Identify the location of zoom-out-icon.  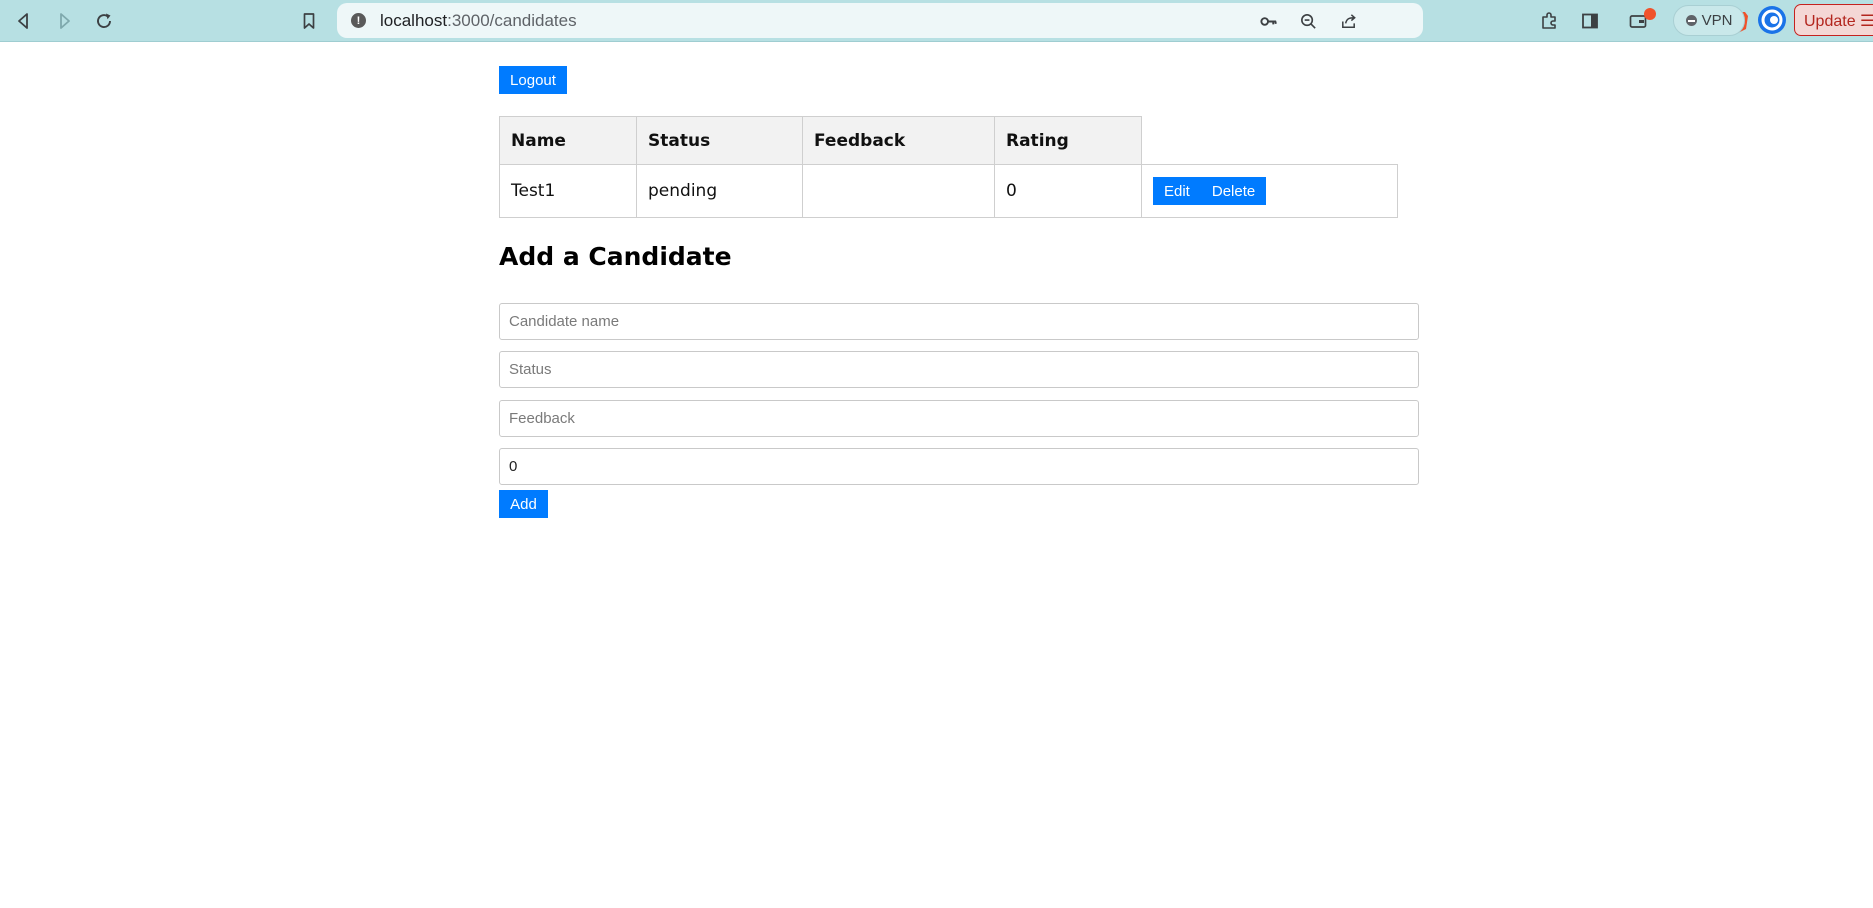
(1308, 21).